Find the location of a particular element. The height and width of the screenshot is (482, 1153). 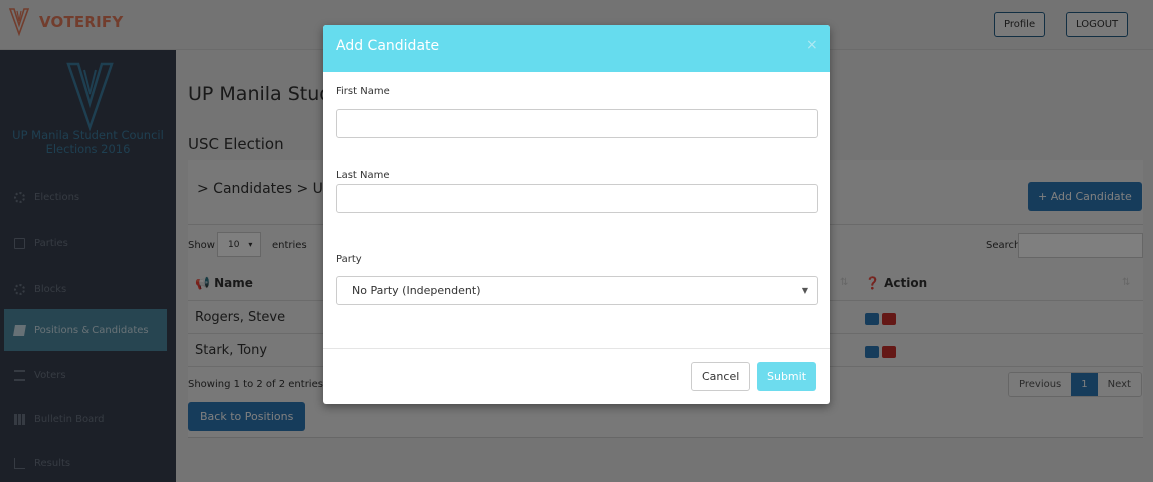

modal-title: Add Candidate is located at coordinates (388, 46).